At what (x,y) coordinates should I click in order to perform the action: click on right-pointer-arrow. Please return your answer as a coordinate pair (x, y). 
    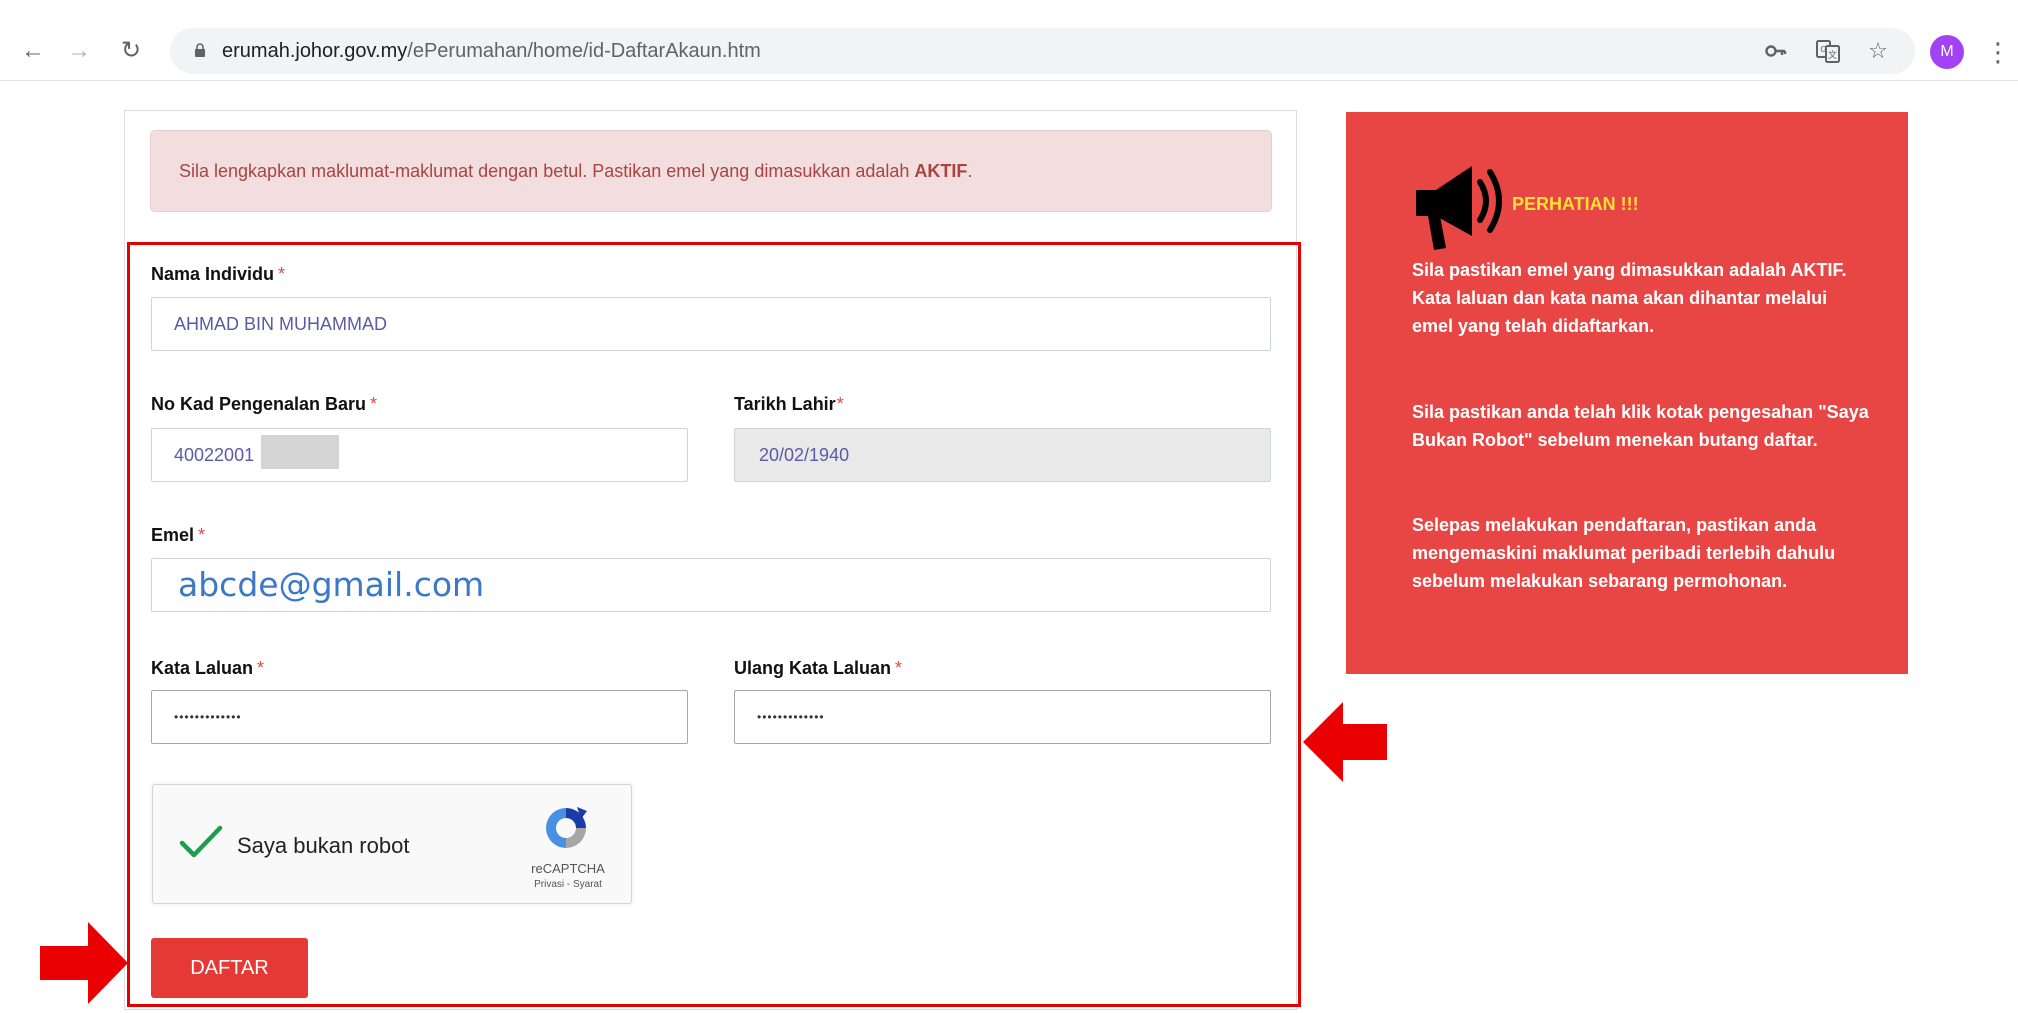
    Looking at the image, I should click on (1345, 742).